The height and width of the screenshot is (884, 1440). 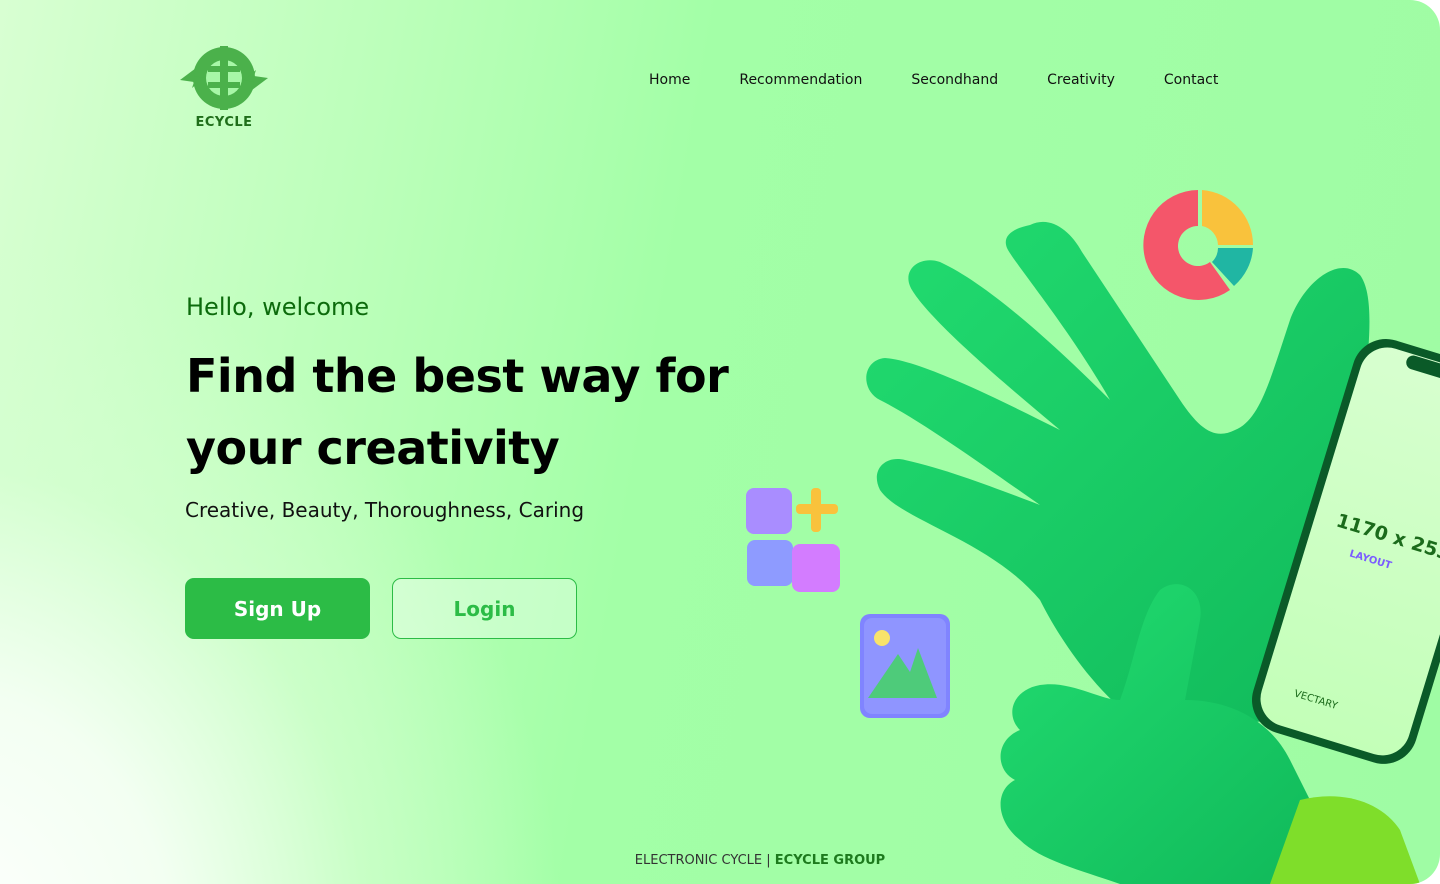 I want to click on footer-brand: ECYCLE GROUP, so click(x=830, y=860).